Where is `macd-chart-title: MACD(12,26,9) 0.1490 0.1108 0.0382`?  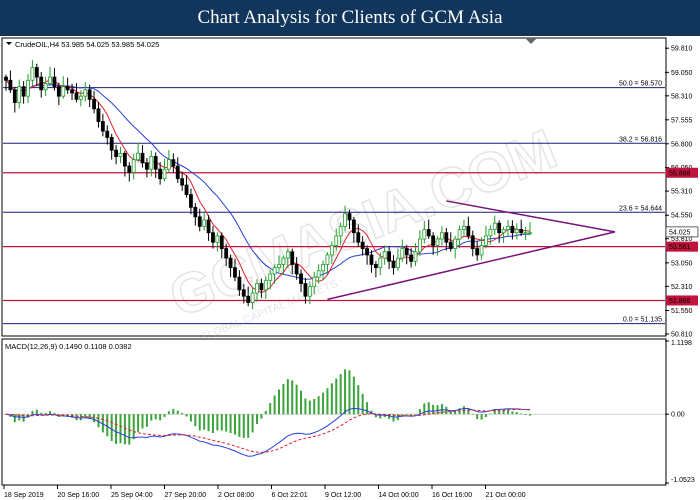 macd-chart-title: MACD(12,26,9) 0.1490 0.1108 0.0382 is located at coordinates (68, 346).